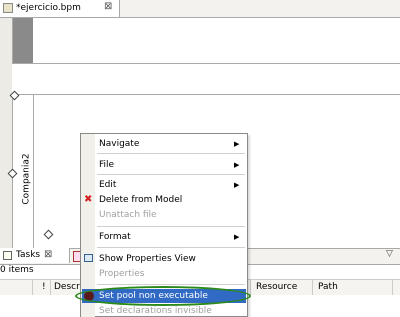  What do you see at coordinates (17, 270) in the screenshot?
I see `items-count: 0 items` at bounding box center [17, 270].